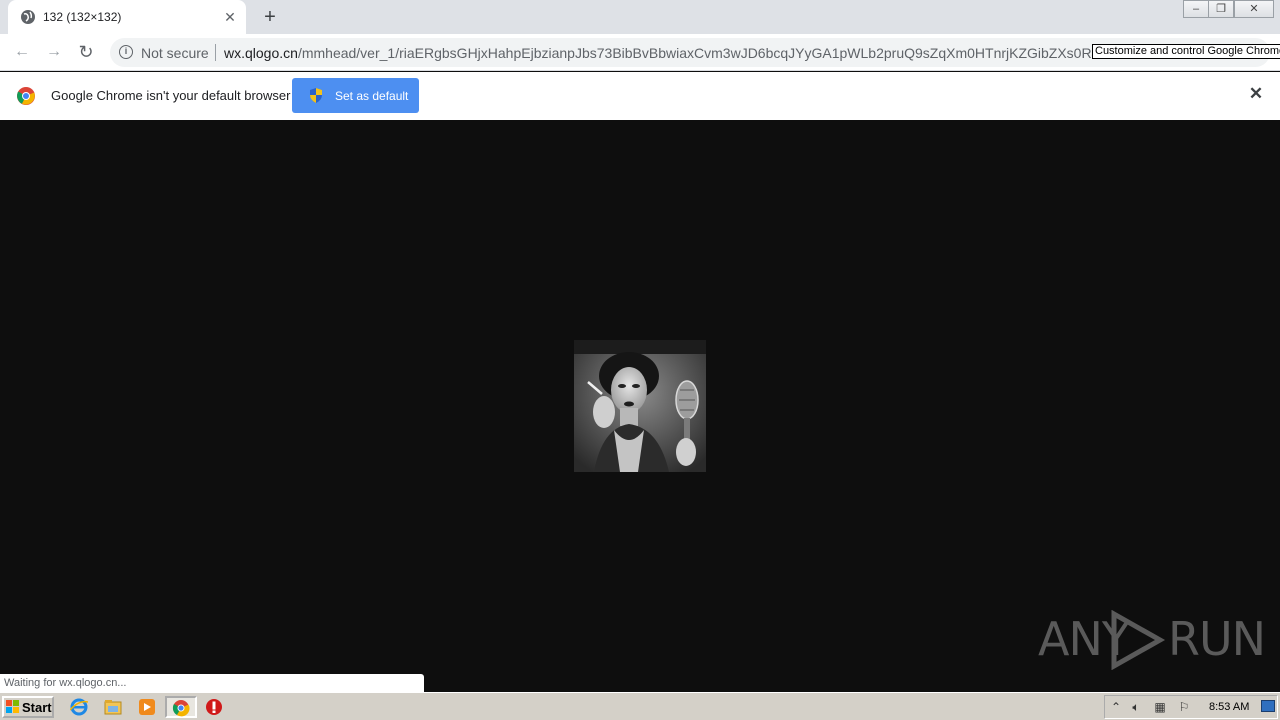 The image size is (1280, 720). I want to click on tab-strip: 132 (132×132) ✕ + ‒ ❐ ✕, so click(640, 17).